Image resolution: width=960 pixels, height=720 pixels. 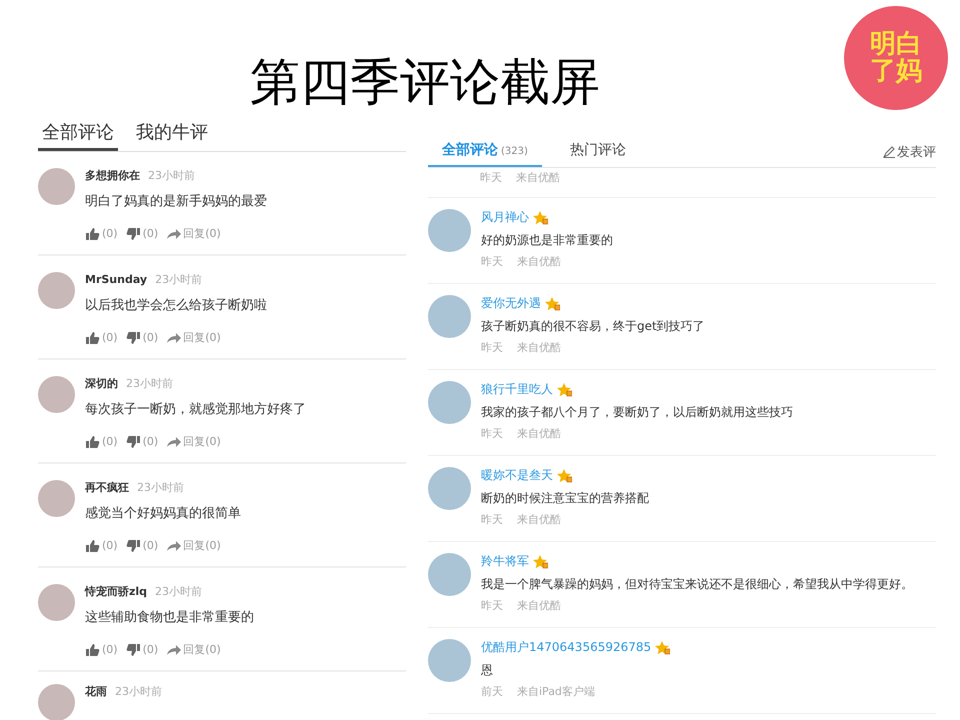 What do you see at coordinates (169, 617) in the screenshot?
I see `comment-text: 这些辅助食物也是非常重要的` at bounding box center [169, 617].